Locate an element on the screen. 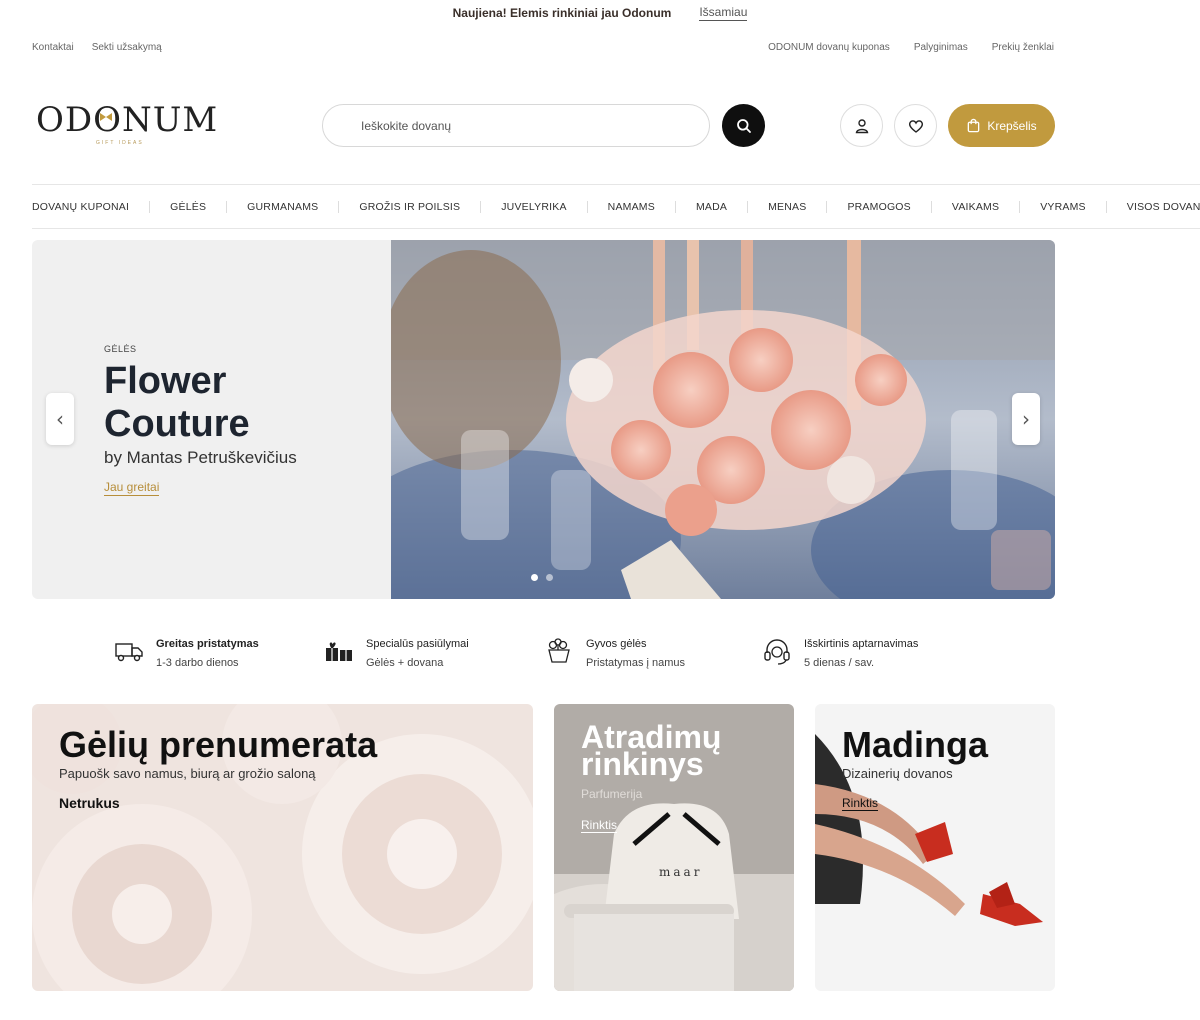  discovery-product-text: maar is located at coordinates (680, 872).